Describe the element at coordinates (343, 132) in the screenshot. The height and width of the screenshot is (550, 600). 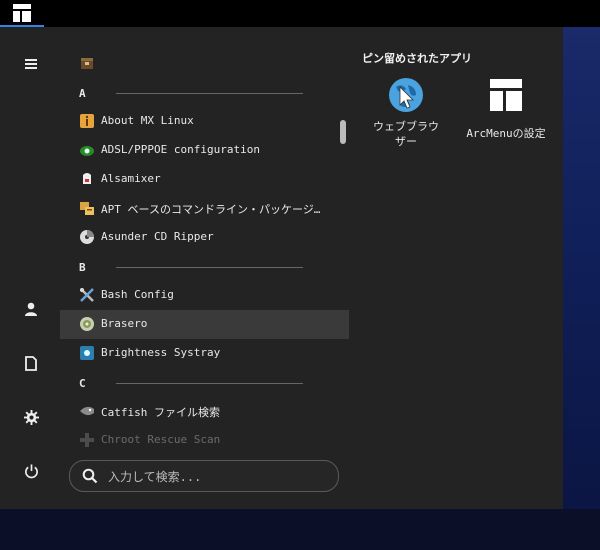
I see `list-scrollbar` at that location.